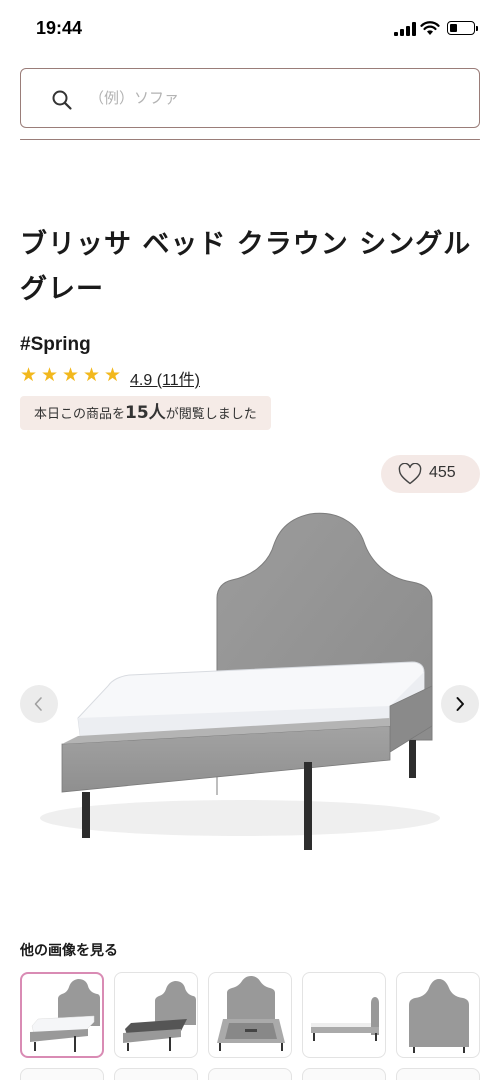  What do you see at coordinates (62, 100) in the screenshot?
I see `search-icon` at bounding box center [62, 100].